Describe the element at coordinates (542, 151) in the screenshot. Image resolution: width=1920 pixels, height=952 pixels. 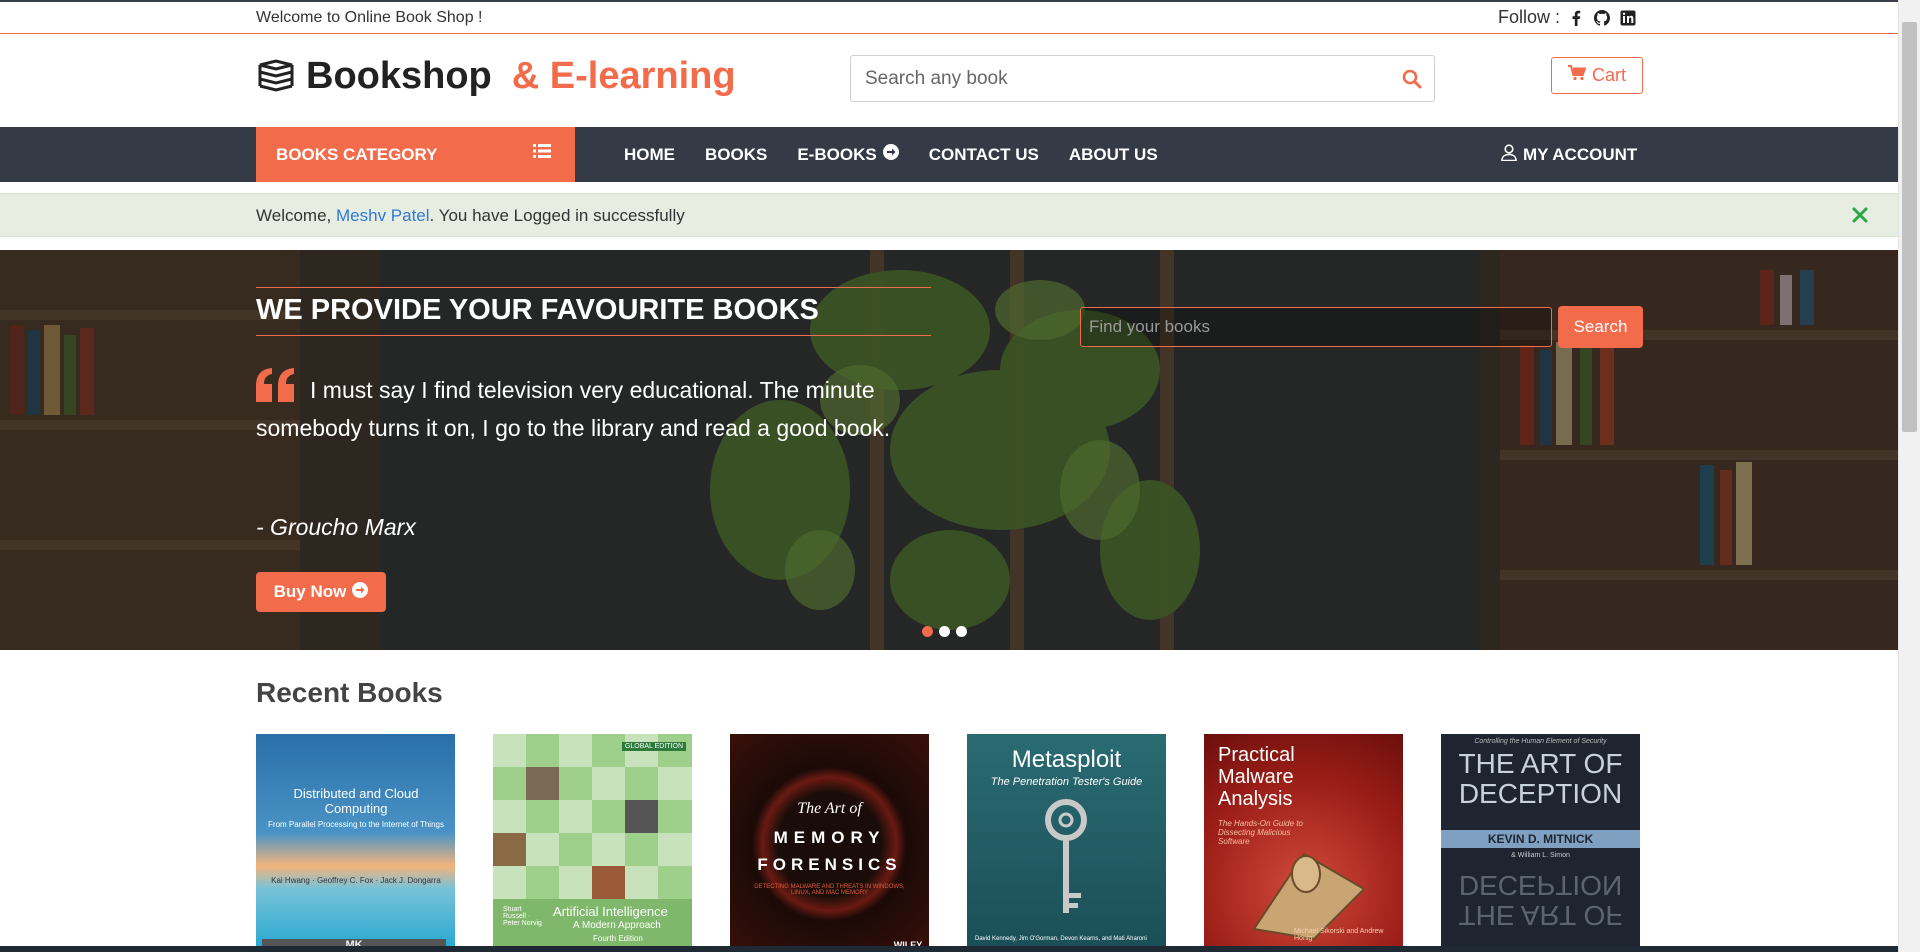
I see `list-icon` at that location.